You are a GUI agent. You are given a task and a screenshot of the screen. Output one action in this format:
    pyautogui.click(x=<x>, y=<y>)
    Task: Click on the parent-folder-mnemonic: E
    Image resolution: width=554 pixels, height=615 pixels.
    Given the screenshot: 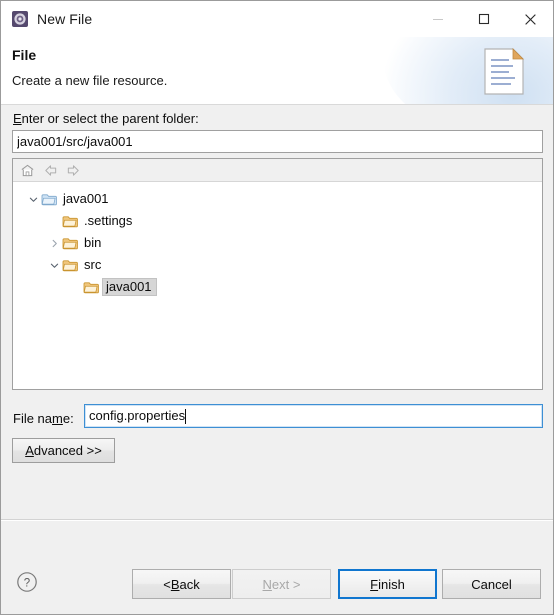 What is the action you would take?
    pyautogui.click(x=17, y=118)
    